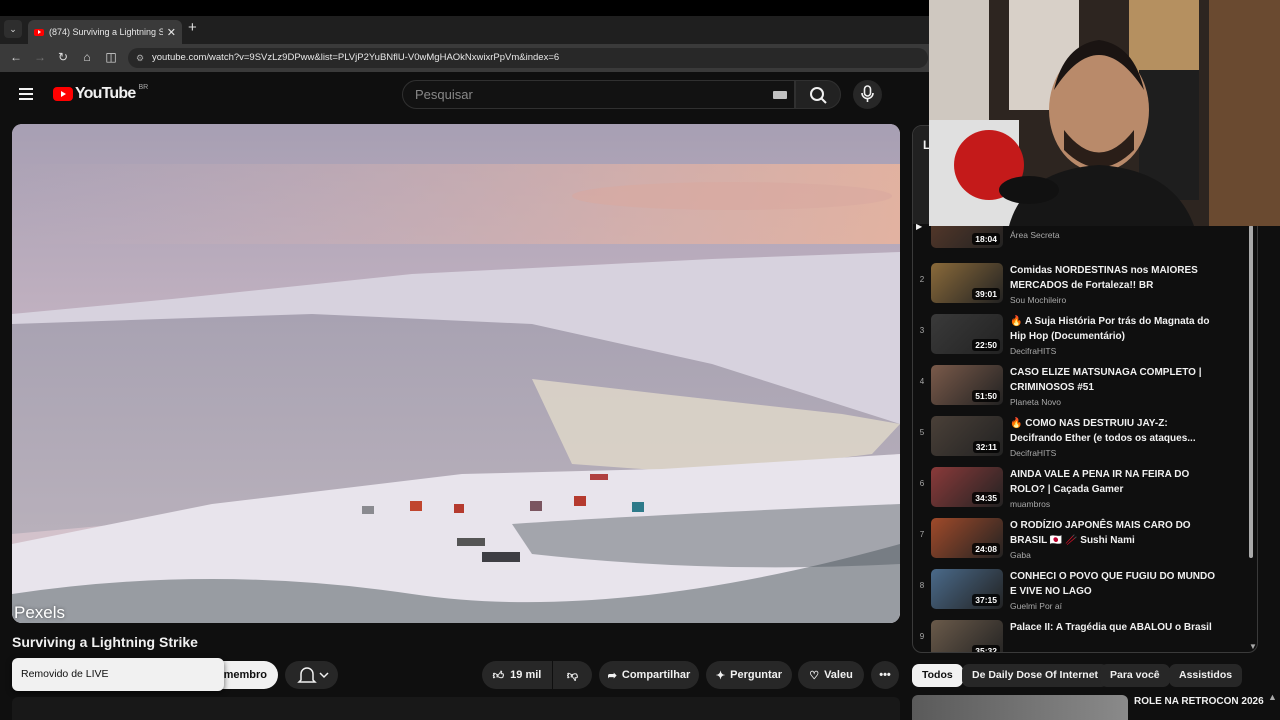  I want to click on browser-tab: (874) Surviving a Lightning Strike ✕, so click(105, 32).